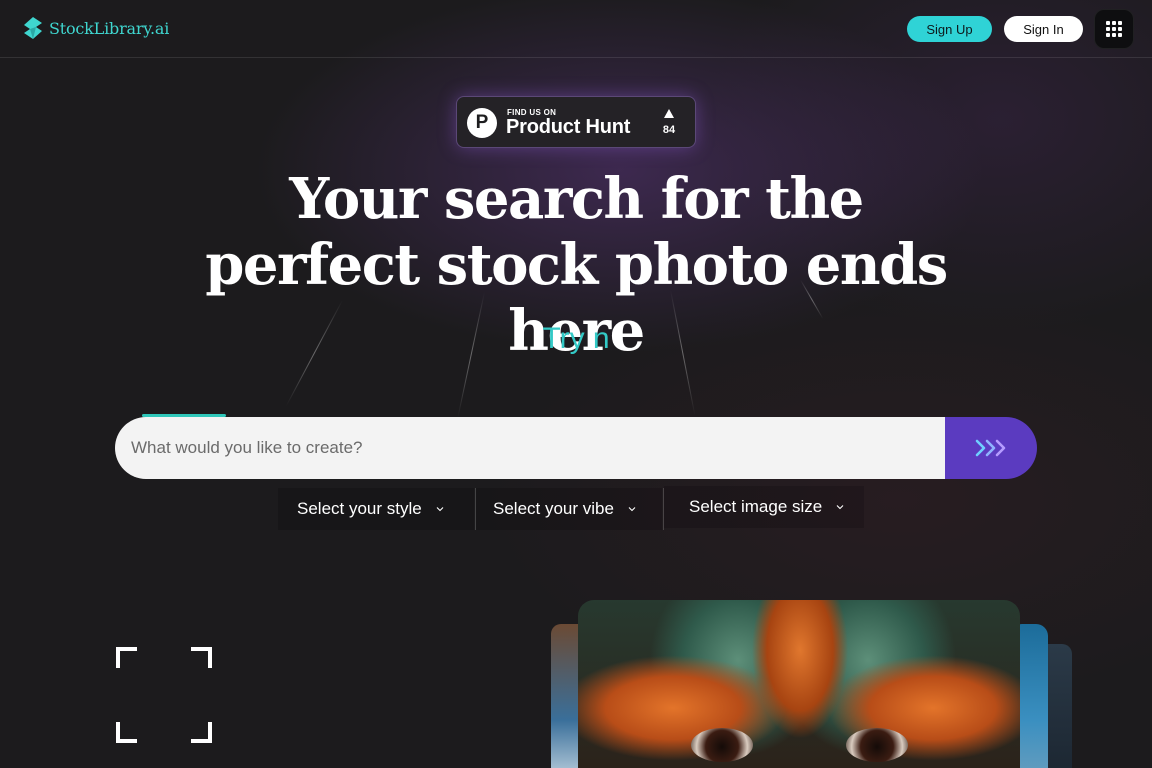 The width and height of the screenshot is (1152, 768). Describe the element at coordinates (33, 28) in the screenshot. I see `brand-logo-icon` at that location.